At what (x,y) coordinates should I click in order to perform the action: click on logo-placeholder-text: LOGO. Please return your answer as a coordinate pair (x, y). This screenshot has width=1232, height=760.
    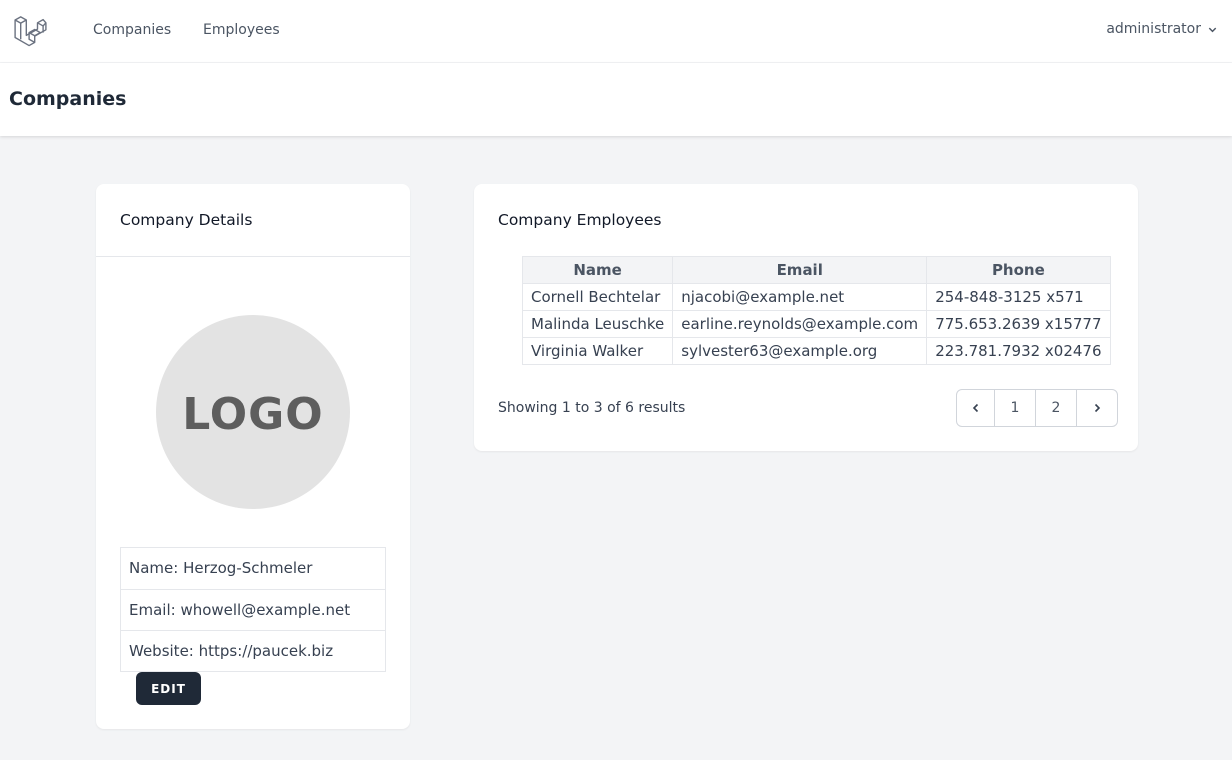
    Looking at the image, I should click on (253, 414).